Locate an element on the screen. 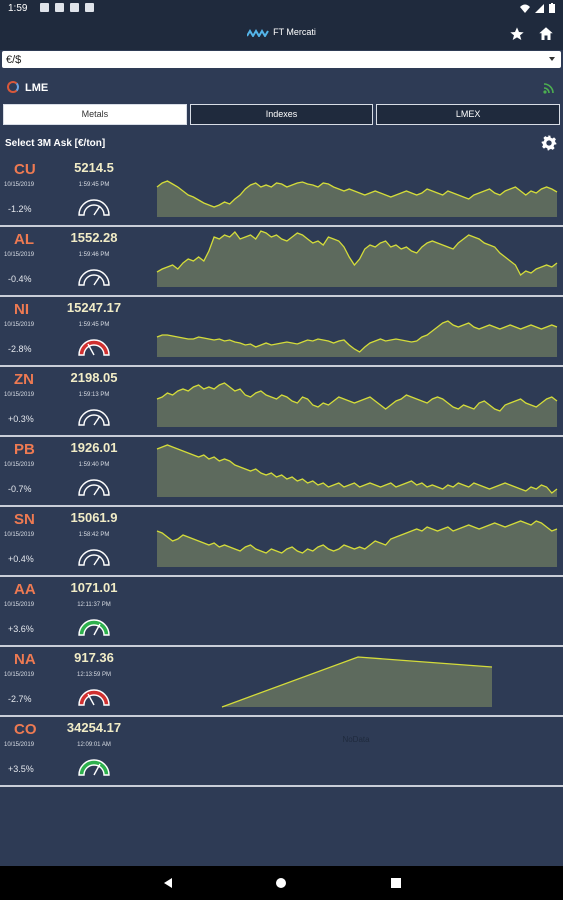  metal-time: 1:59:13 PM is located at coordinates (94, 395).